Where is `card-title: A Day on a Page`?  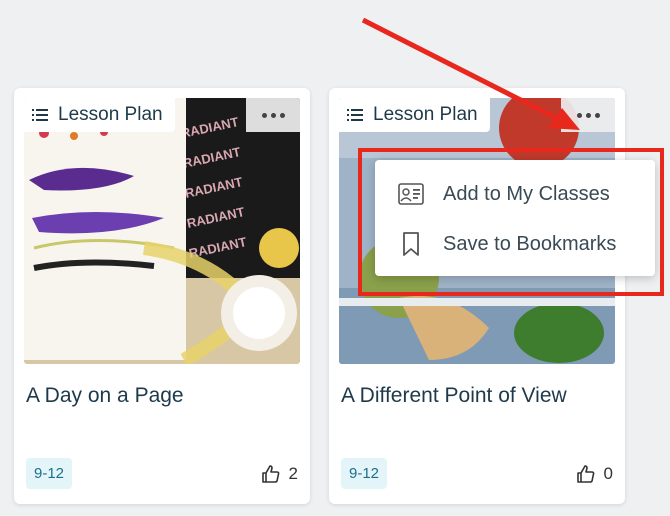
card-title: A Day on a Page is located at coordinates (105, 396).